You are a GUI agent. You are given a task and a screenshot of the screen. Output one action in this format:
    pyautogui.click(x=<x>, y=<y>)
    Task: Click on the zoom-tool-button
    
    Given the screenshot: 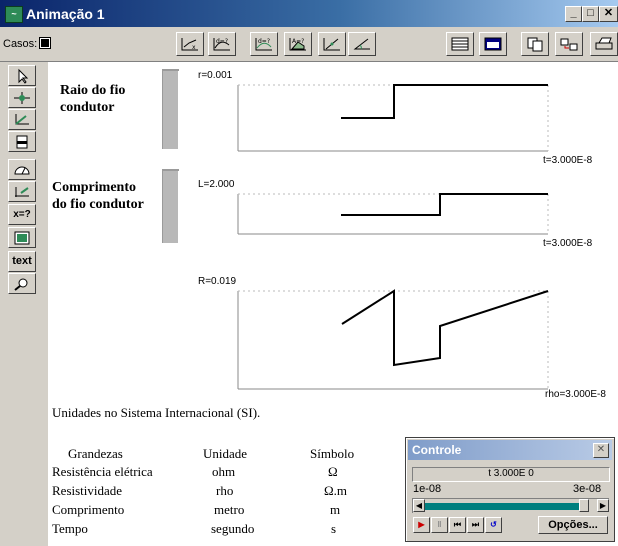 What is the action you would take?
    pyautogui.click(x=22, y=283)
    